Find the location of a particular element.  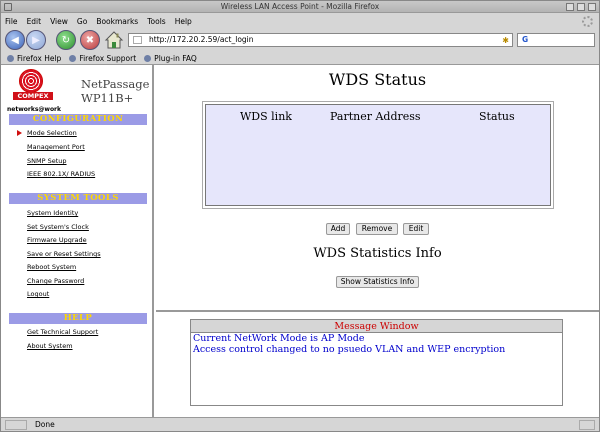

bookmark-firefox-help: Firefox Help is located at coordinates (34, 58).